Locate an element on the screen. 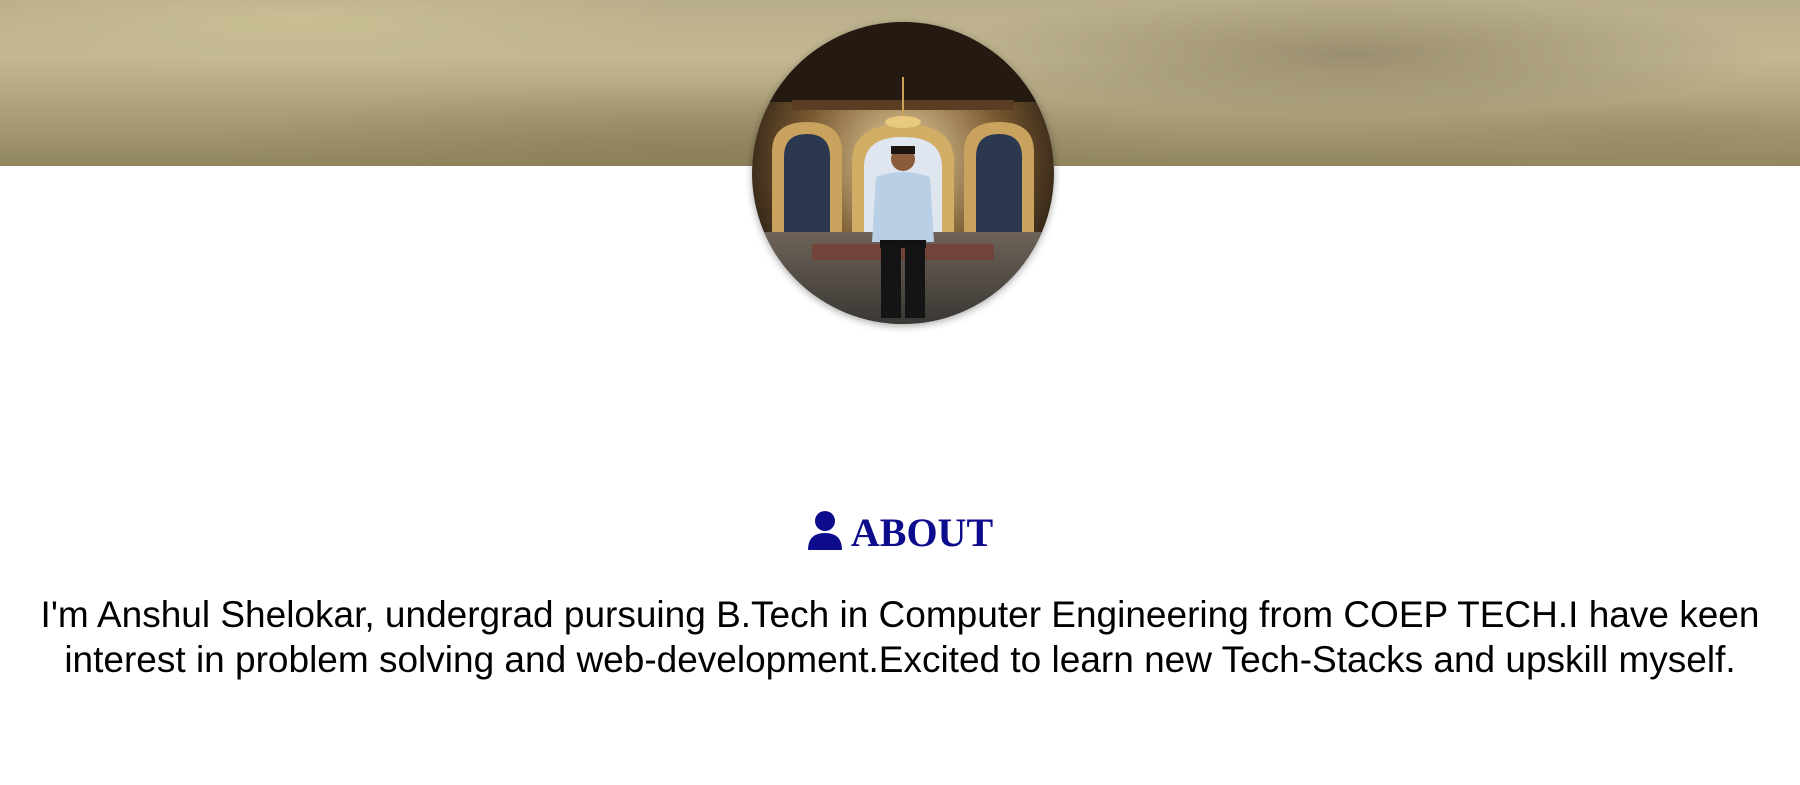  profile-photo is located at coordinates (903, 173).